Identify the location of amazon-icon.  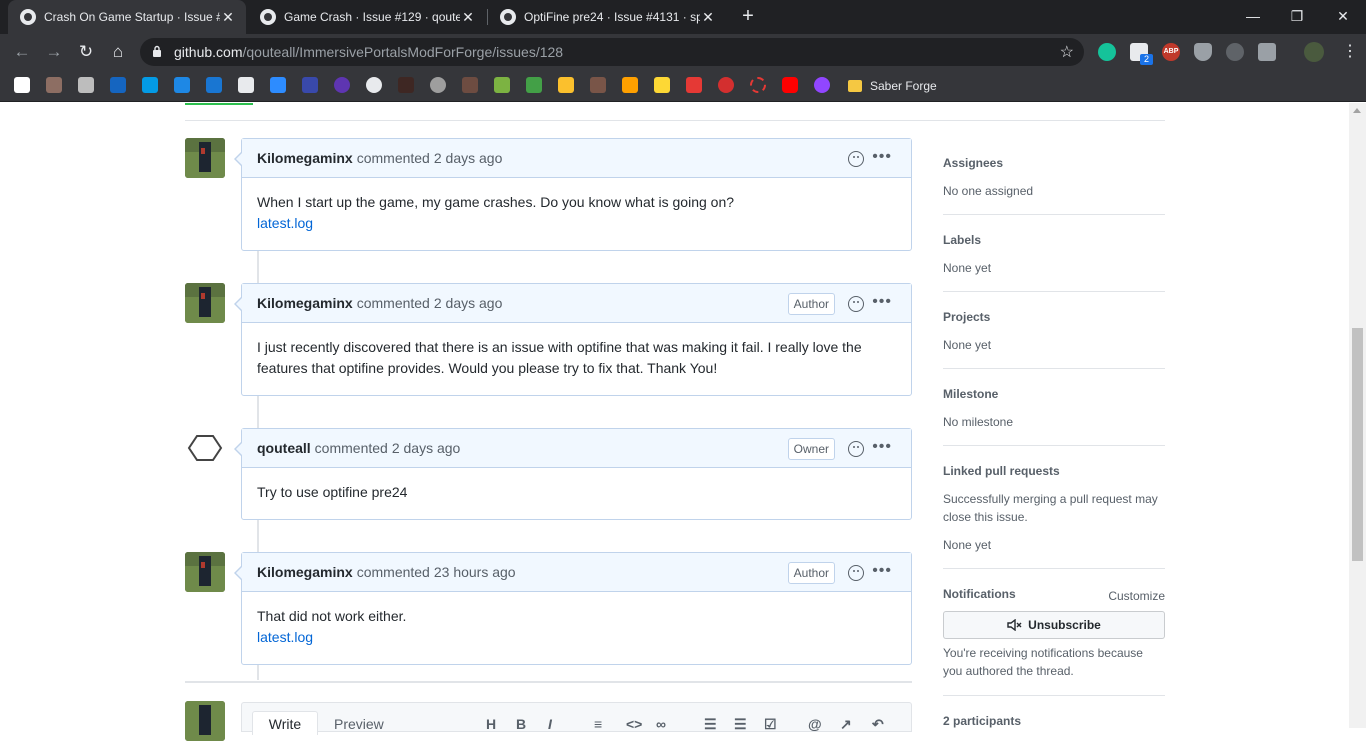
(22, 85).